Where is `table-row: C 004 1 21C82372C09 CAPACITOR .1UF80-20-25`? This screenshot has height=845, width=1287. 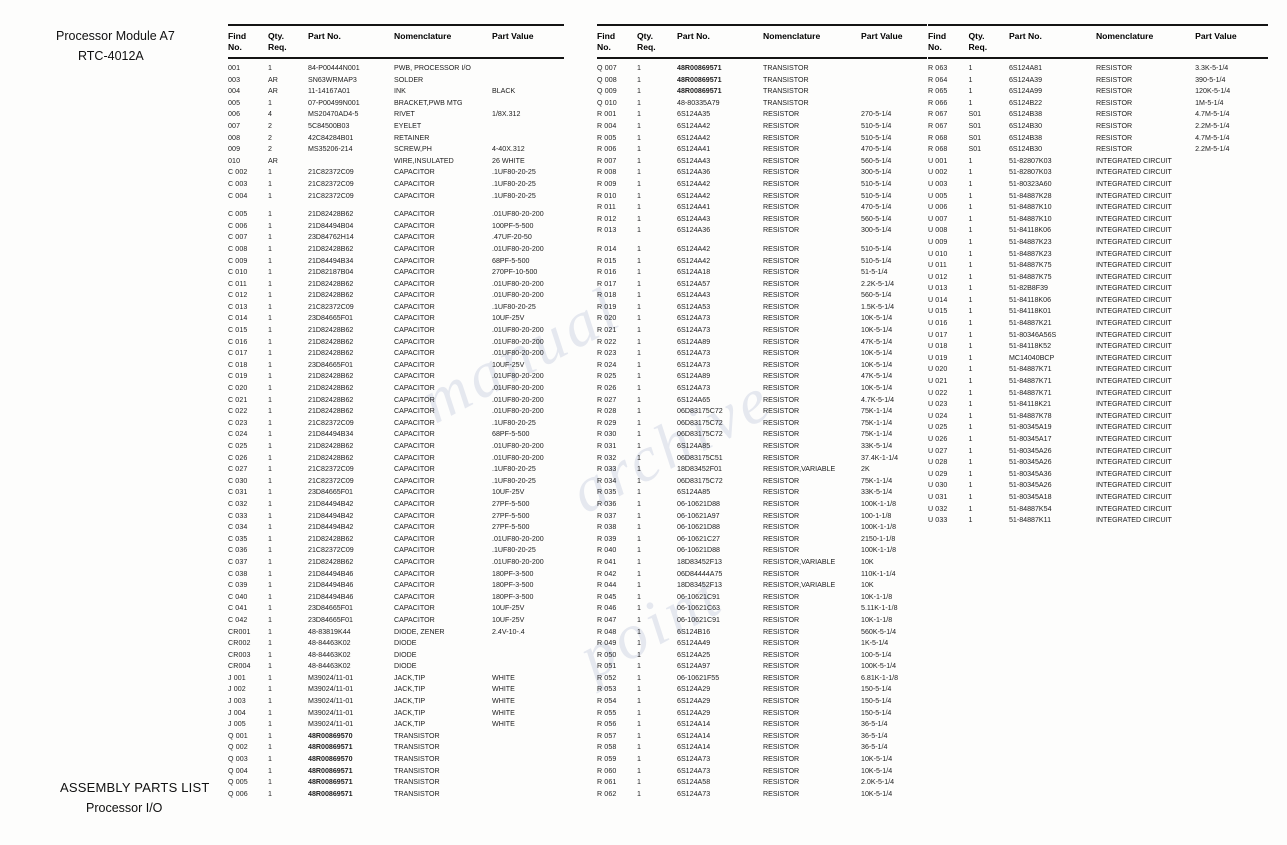 table-row: C 004 1 21C82372C09 CAPACITOR .1UF80-20-25 is located at coordinates (396, 197).